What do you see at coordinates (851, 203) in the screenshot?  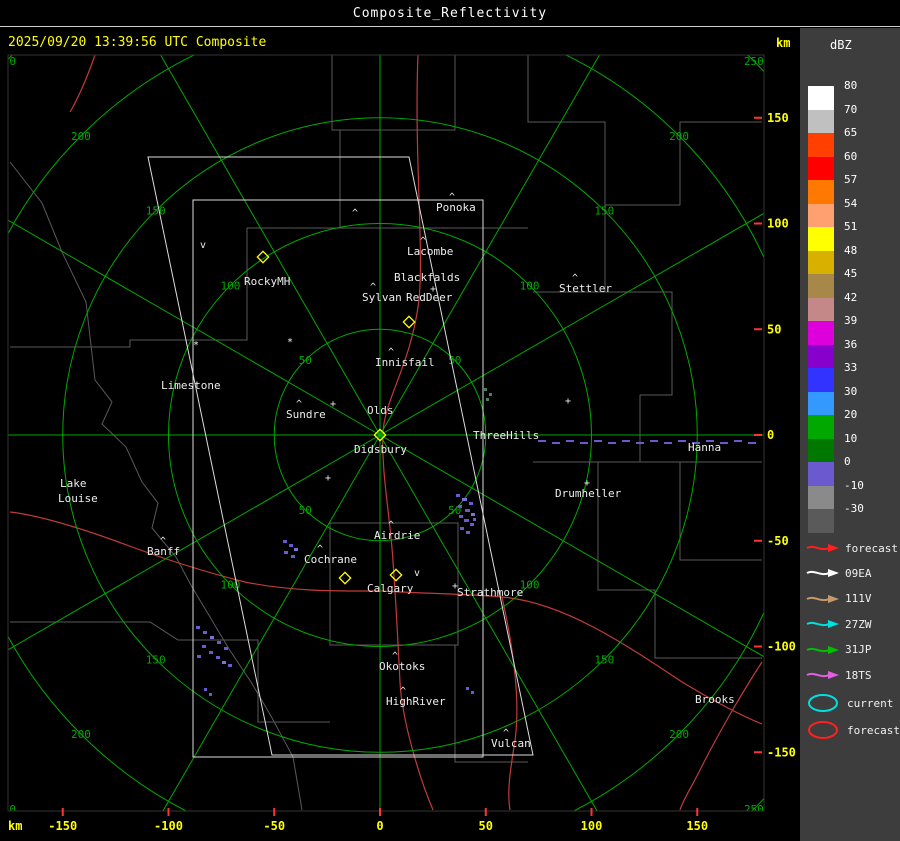 I see `colorbar-tick-label: 54` at bounding box center [851, 203].